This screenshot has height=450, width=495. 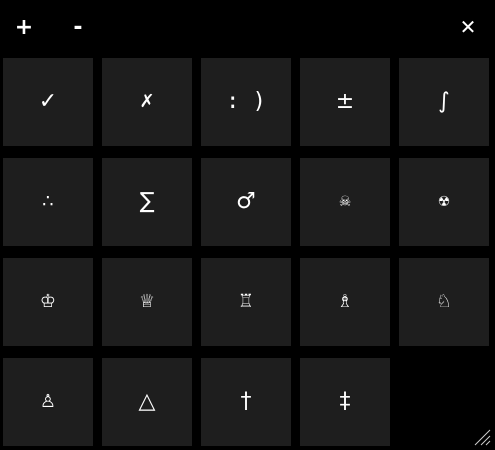 I want to click on ballot-x-icon: ✗, so click(x=147, y=101).